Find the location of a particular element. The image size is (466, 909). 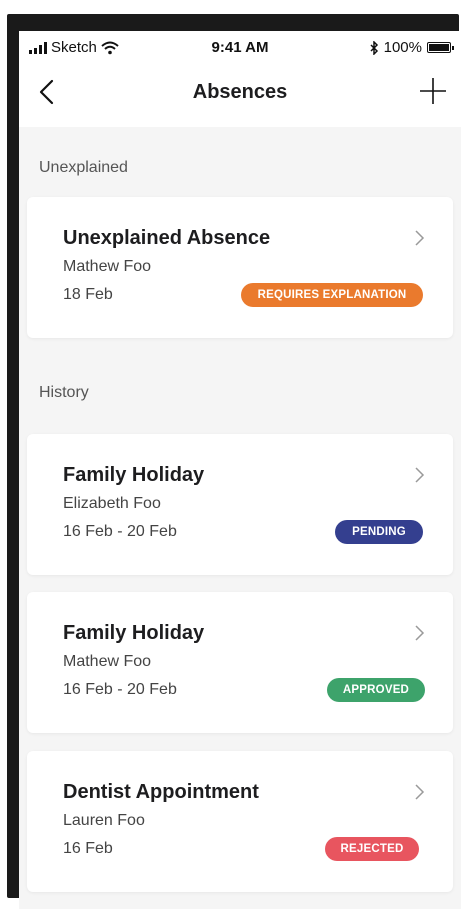

plus-icon is located at coordinates (433, 91).